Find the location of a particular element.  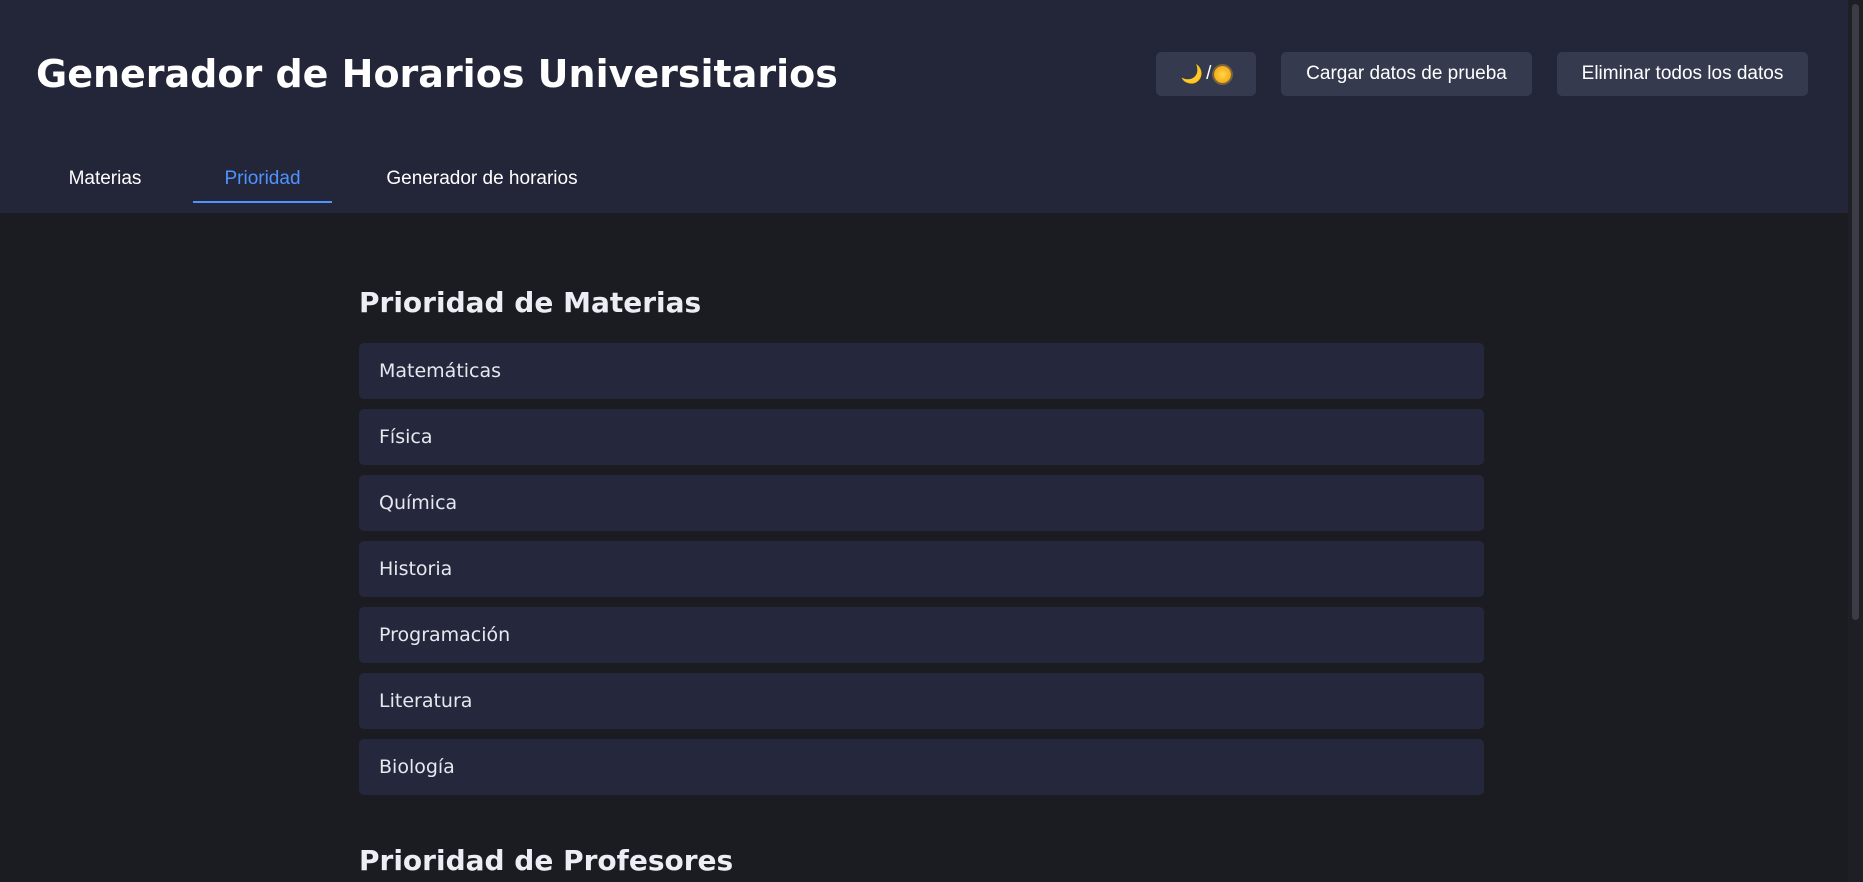

subjects-priority-title: Prioridad de Materias is located at coordinates (530, 302).